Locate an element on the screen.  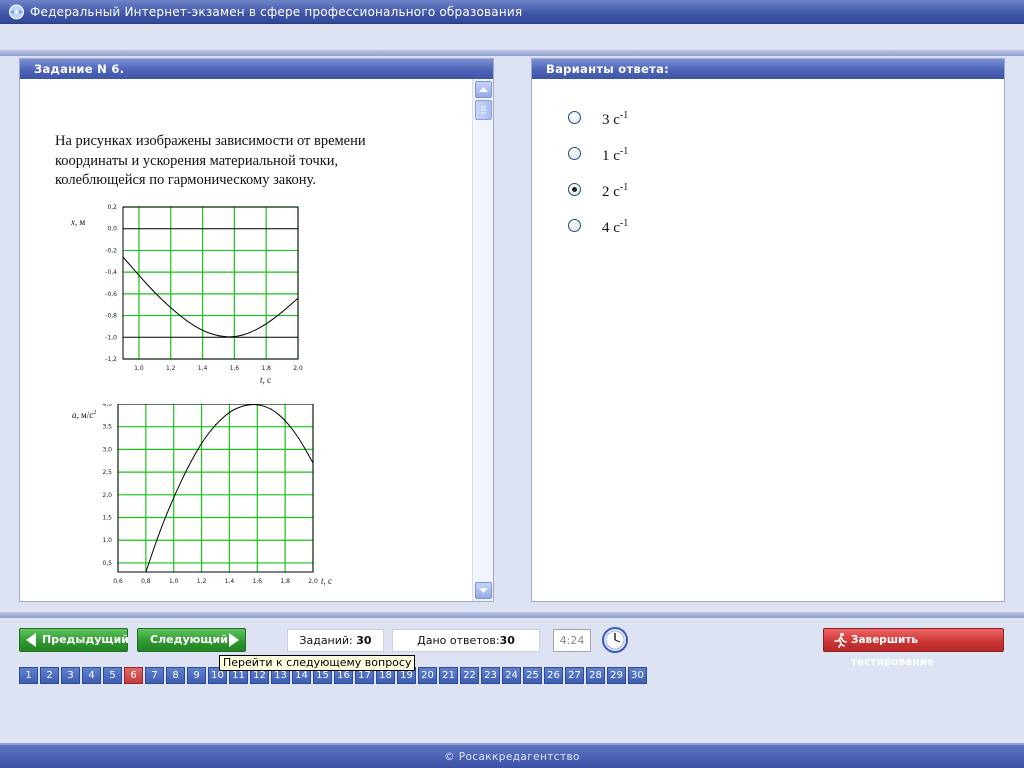
y-axis-label: x, м is located at coordinates (78, 222).